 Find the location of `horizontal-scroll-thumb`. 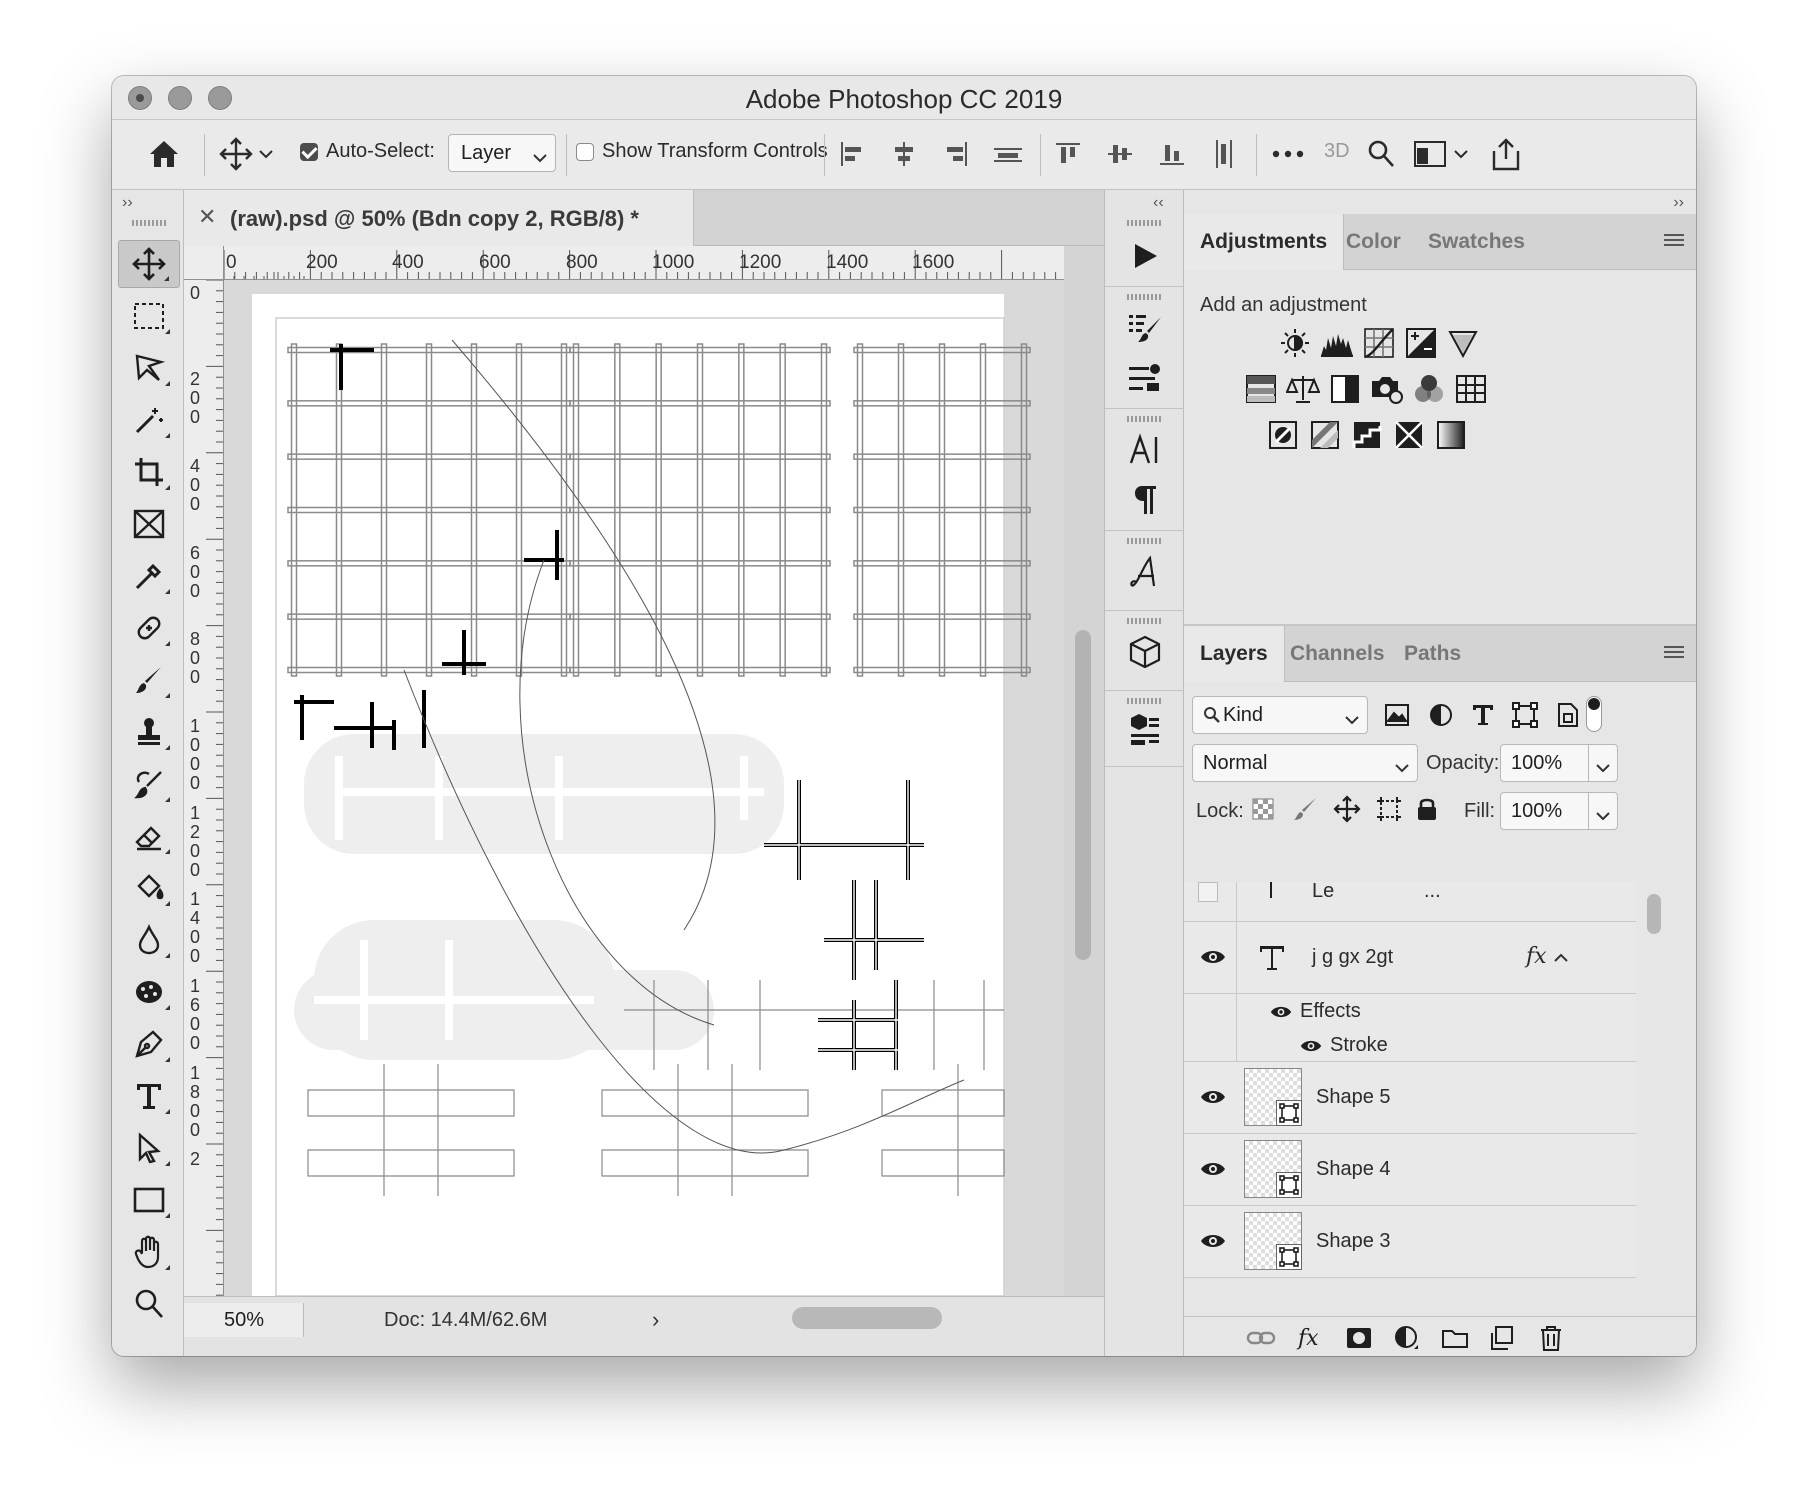

horizontal-scroll-thumb is located at coordinates (867, 1318).